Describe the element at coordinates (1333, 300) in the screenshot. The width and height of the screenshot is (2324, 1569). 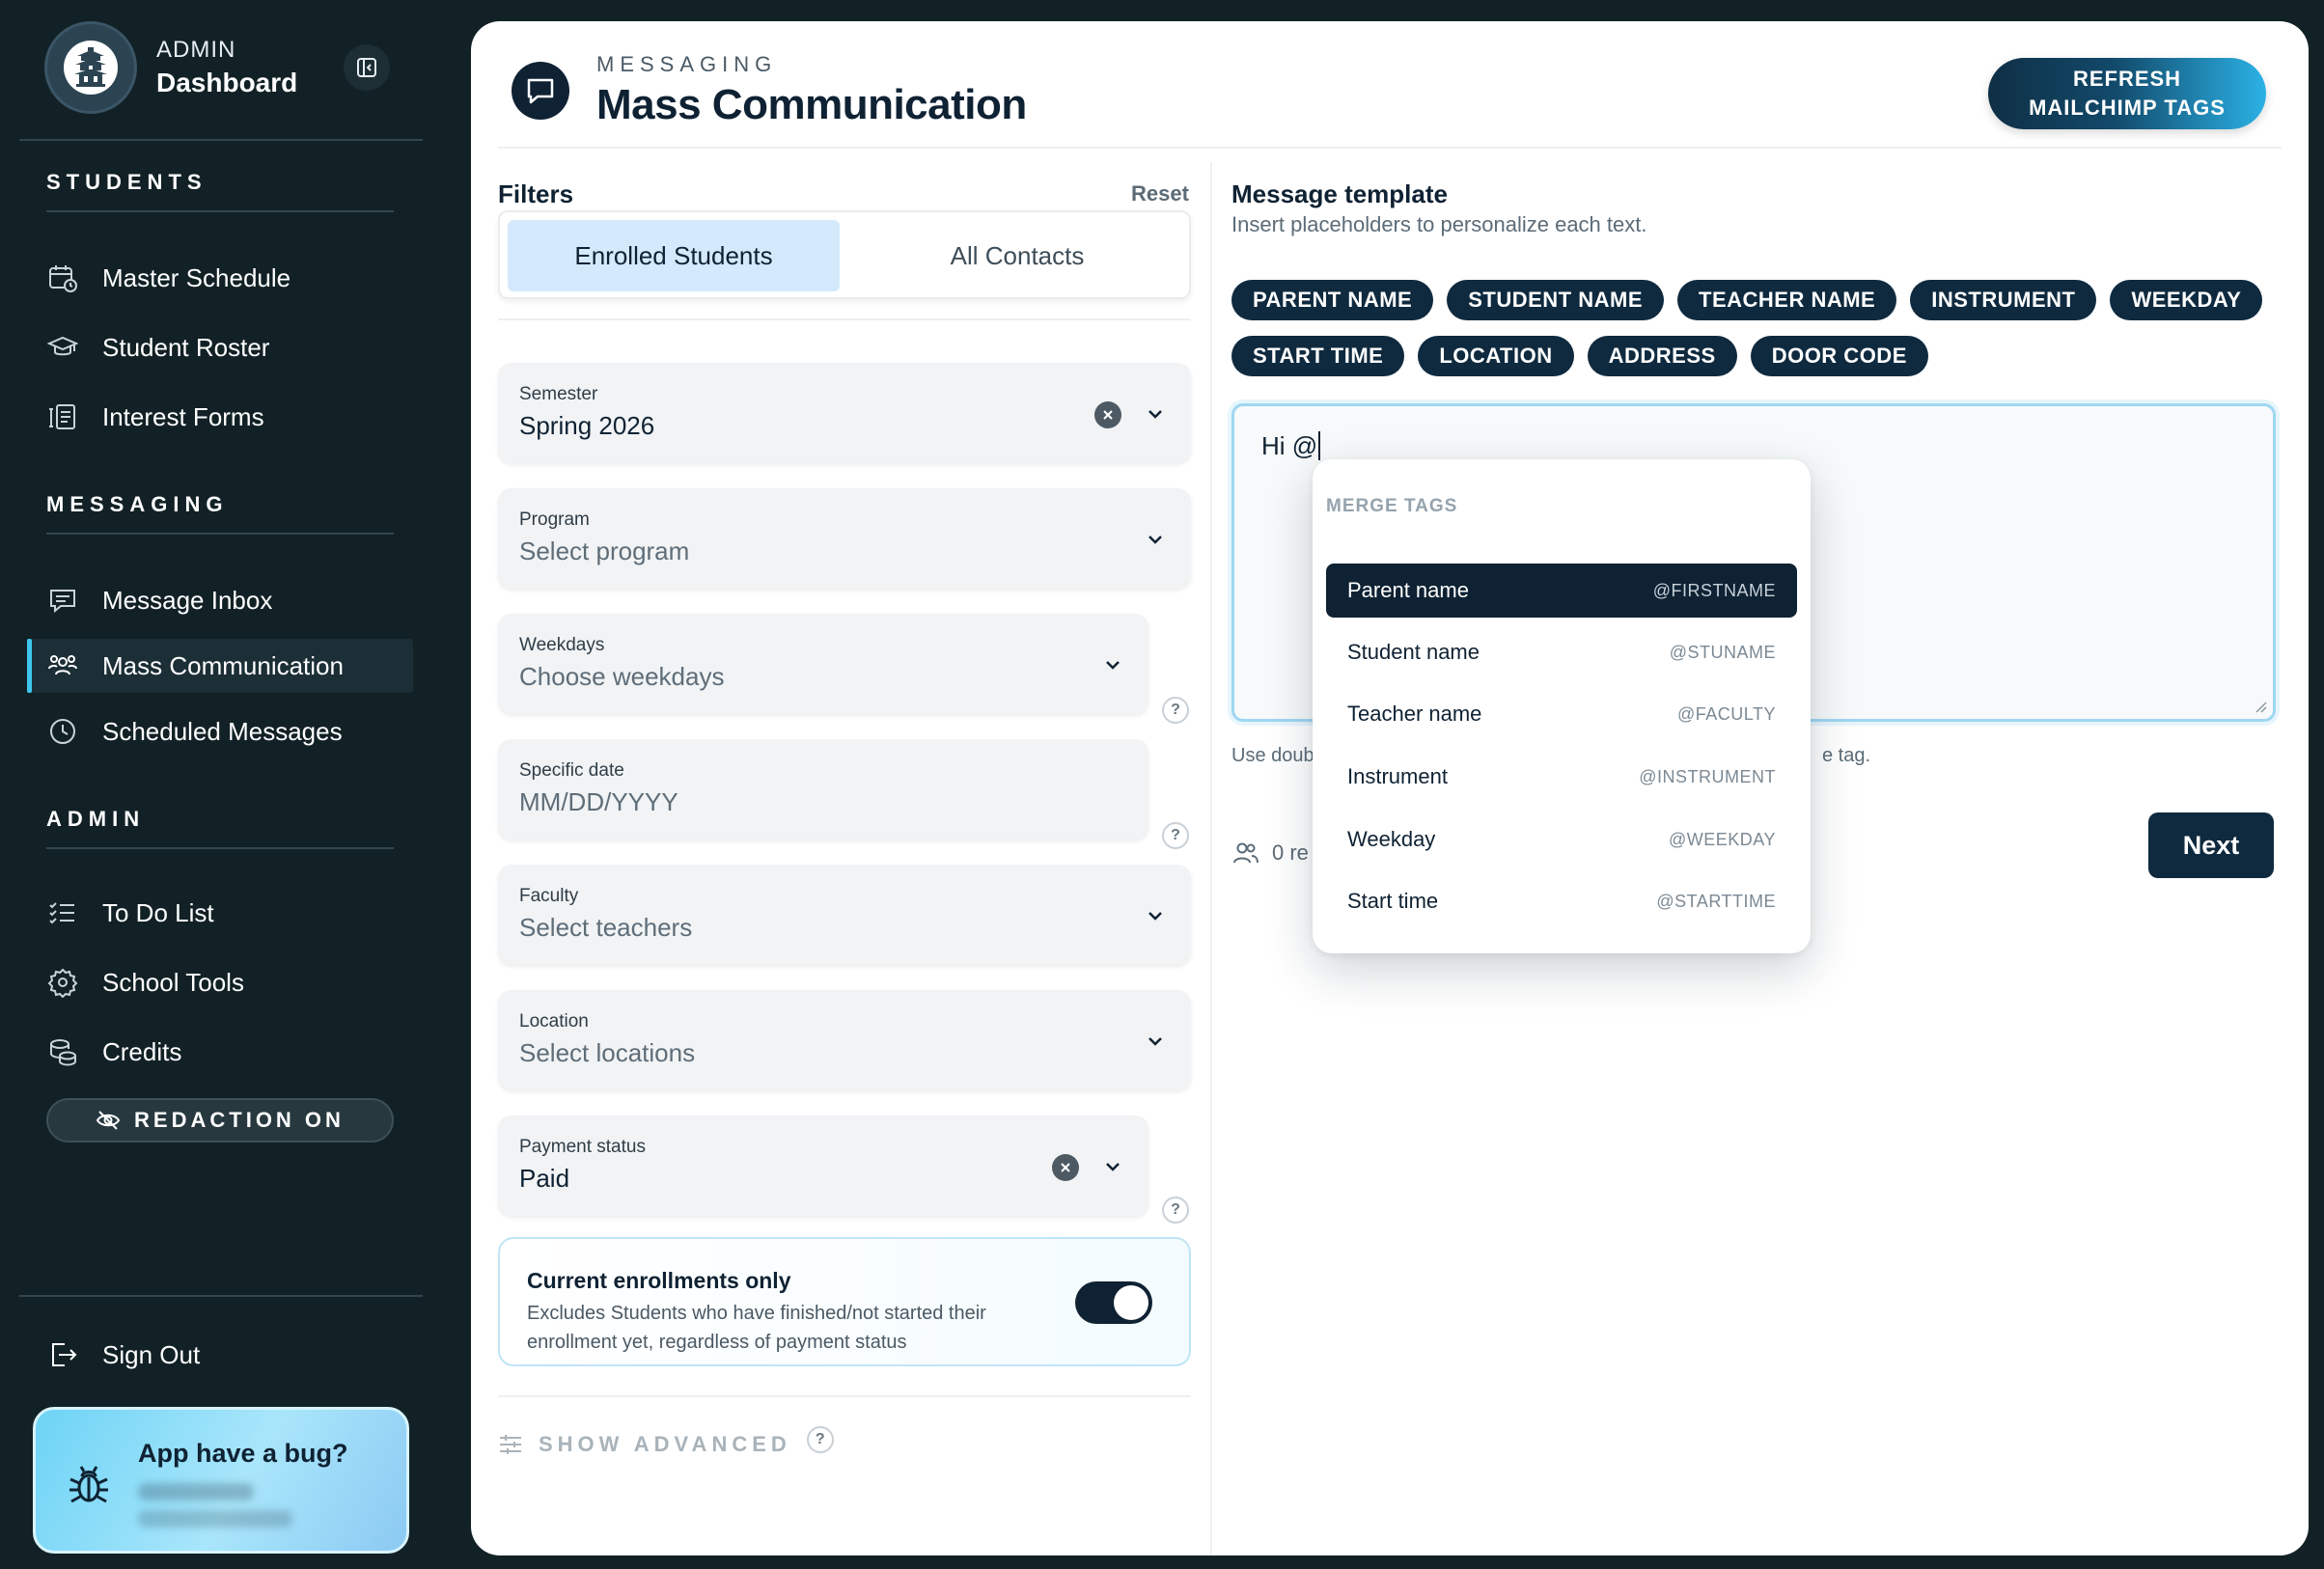
I see `chip-parent-name: PARENT NAME` at that location.